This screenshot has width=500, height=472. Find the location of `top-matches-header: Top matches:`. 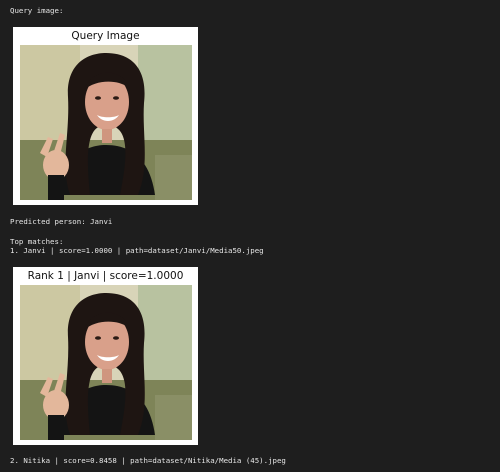

top-matches-header: Top matches: is located at coordinates (37, 241).